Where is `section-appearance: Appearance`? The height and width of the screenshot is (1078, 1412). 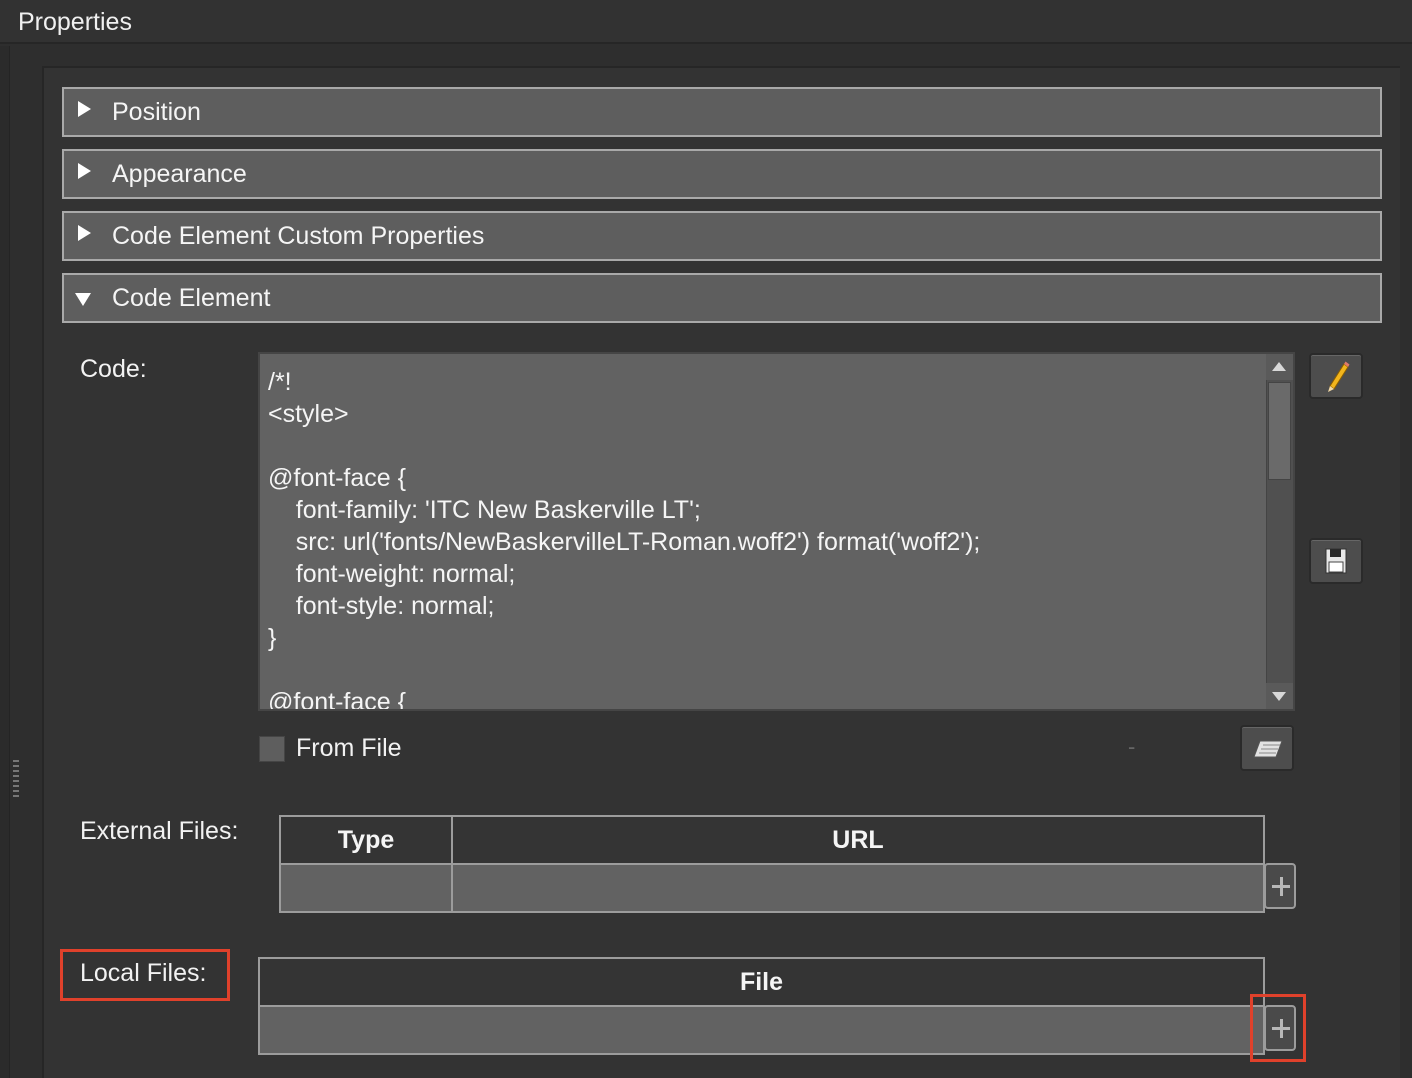
section-appearance: Appearance is located at coordinates (722, 174).